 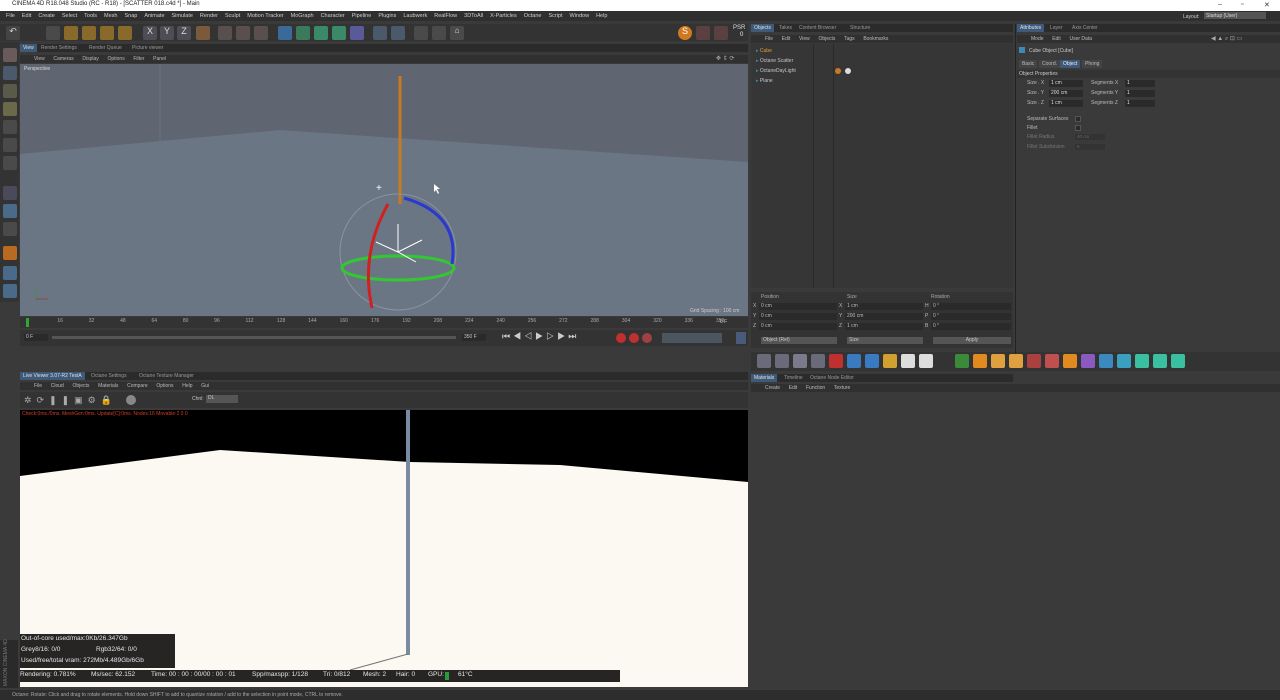 What do you see at coordinates (209, 15) in the screenshot?
I see `menu-render: Render` at bounding box center [209, 15].